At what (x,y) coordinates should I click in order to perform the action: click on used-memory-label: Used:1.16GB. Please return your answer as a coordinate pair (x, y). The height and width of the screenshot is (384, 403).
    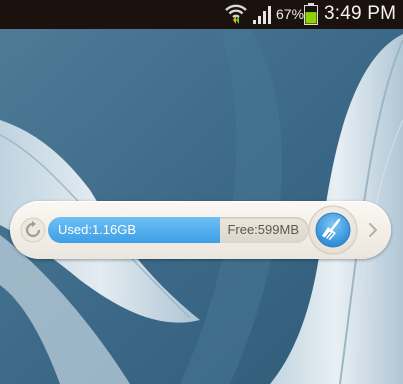
    Looking at the image, I should click on (97, 229).